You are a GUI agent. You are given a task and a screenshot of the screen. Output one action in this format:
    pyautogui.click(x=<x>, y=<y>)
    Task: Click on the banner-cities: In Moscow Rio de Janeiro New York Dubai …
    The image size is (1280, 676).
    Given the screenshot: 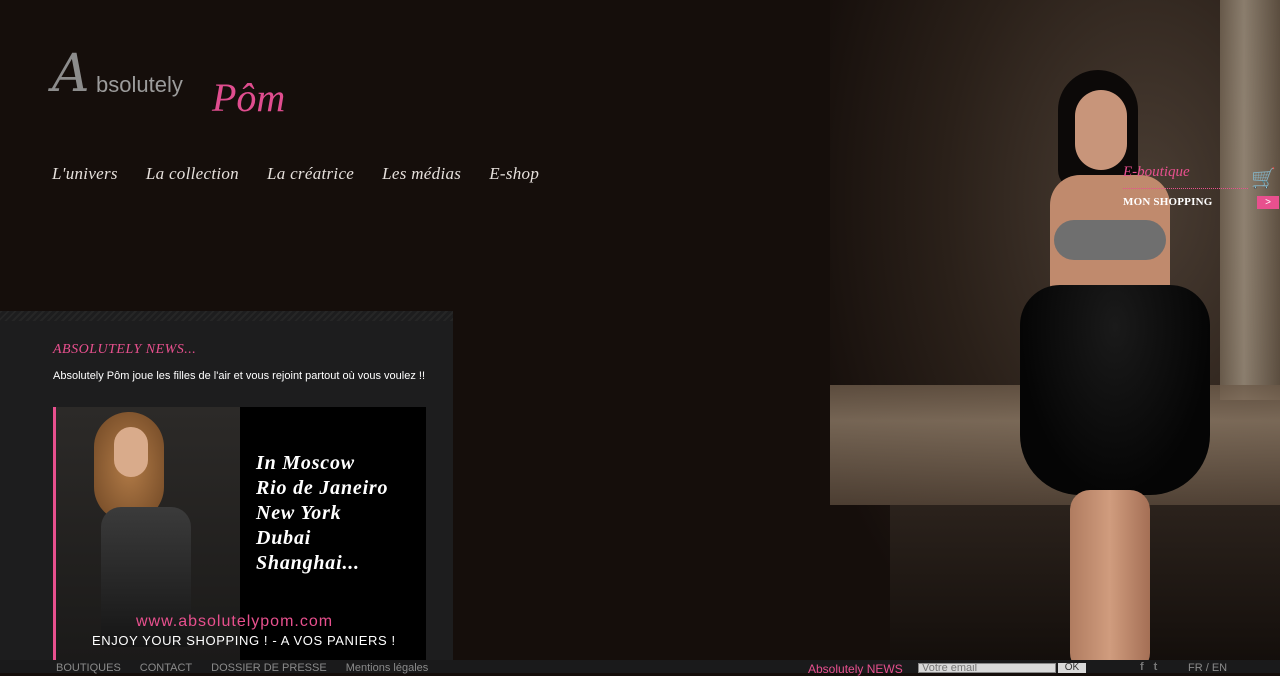 What is the action you would take?
    pyautogui.click(x=336, y=513)
    